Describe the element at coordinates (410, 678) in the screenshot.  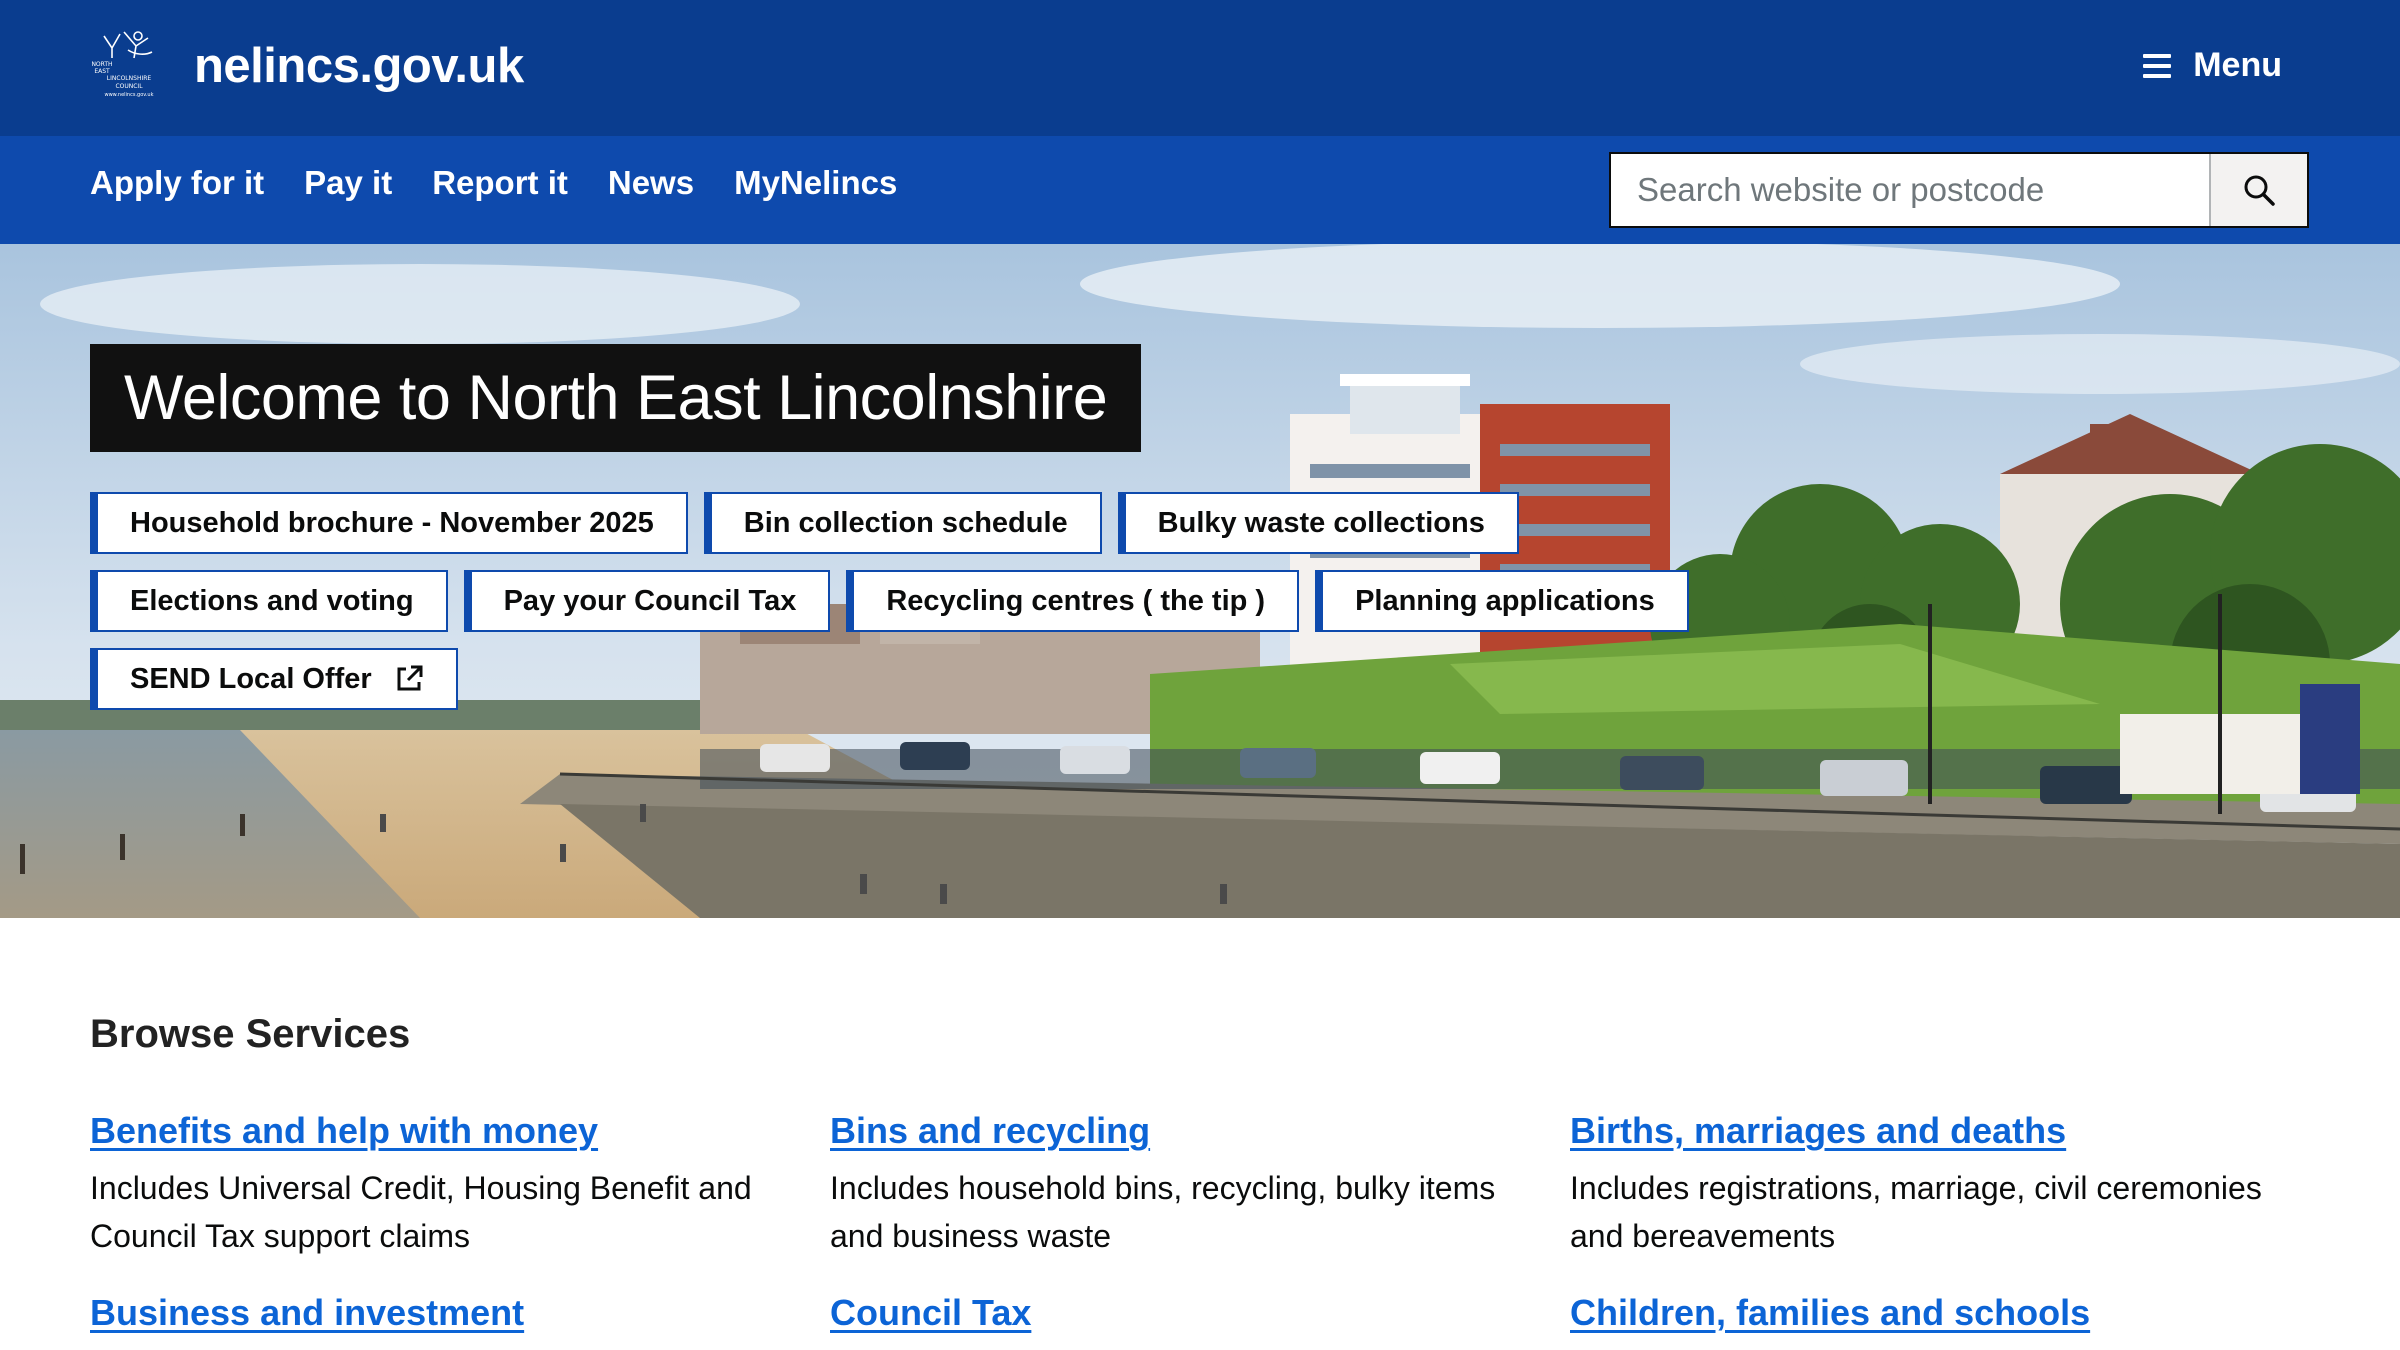
I see `external-link-icon` at that location.